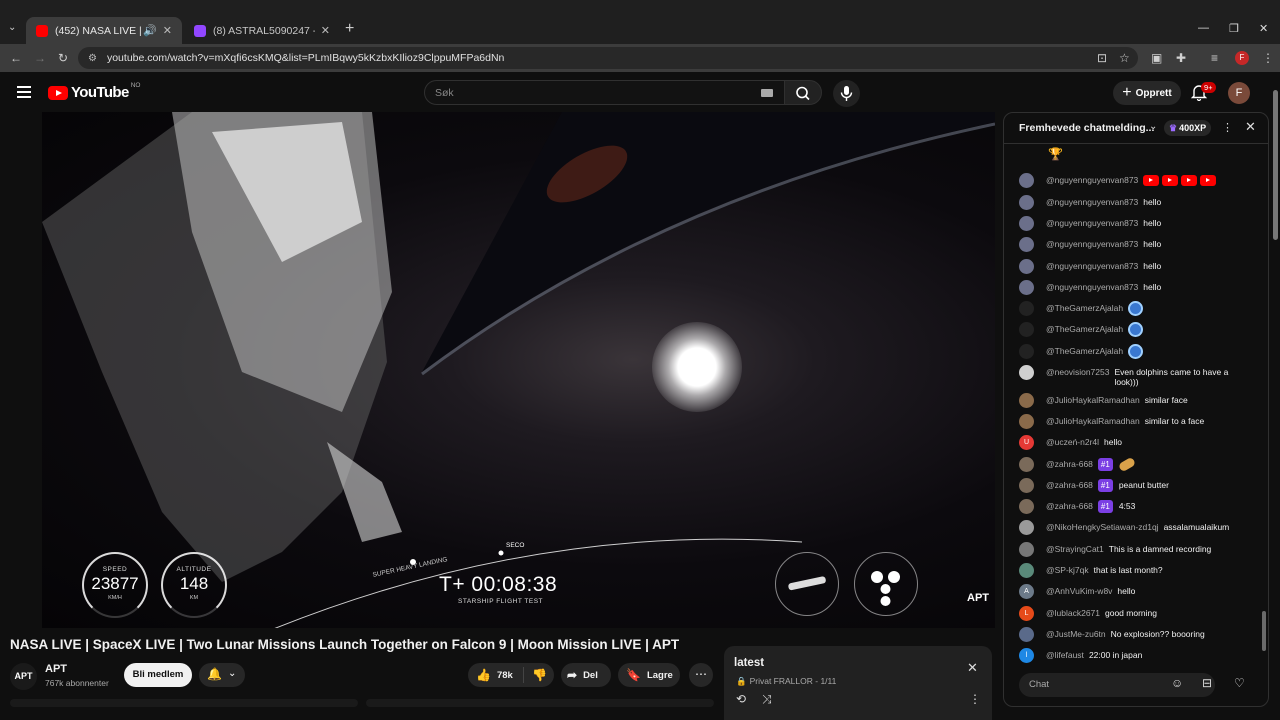 The image size is (1280, 720). Describe the element at coordinates (1124, 58) in the screenshot. I see `bookmark-star-icon: ☆` at that location.